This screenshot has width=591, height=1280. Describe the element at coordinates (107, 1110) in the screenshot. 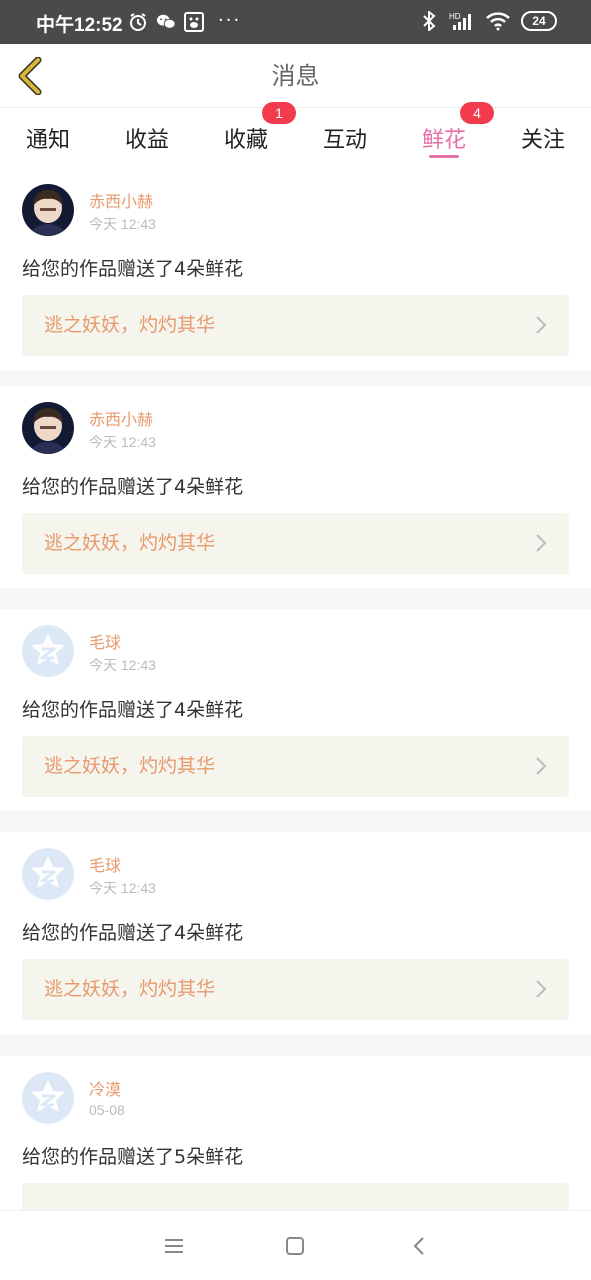

I see `timestamp: 05-08` at that location.